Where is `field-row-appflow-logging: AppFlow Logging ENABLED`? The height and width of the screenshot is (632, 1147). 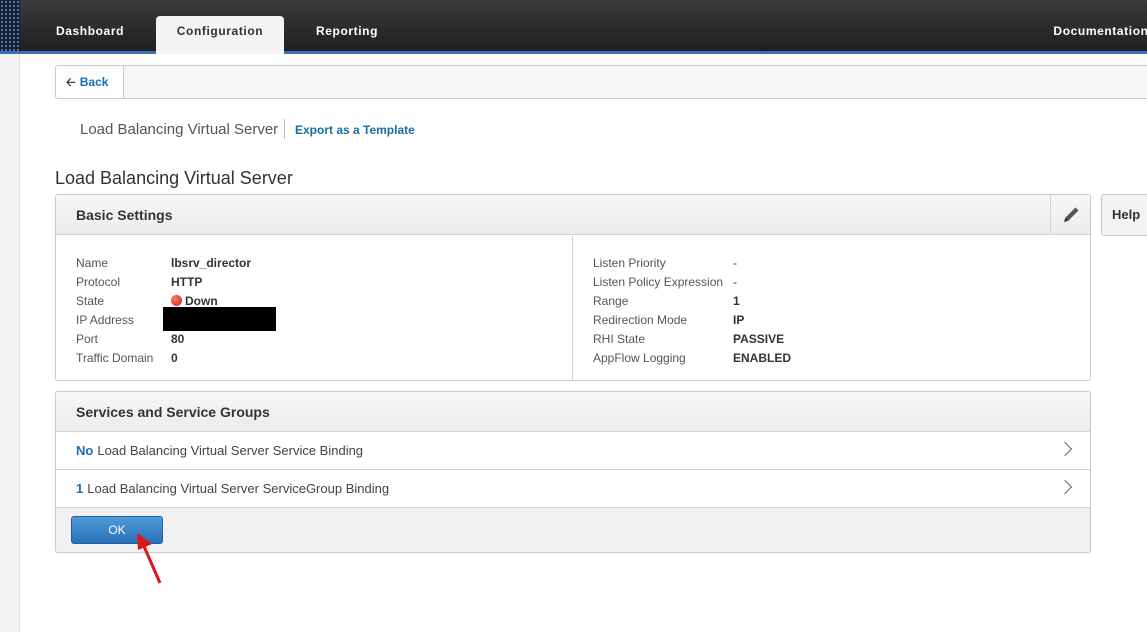
field-row-appflow-logging: AppFlow Logging ENABLED is located at coordinates (833, 358).